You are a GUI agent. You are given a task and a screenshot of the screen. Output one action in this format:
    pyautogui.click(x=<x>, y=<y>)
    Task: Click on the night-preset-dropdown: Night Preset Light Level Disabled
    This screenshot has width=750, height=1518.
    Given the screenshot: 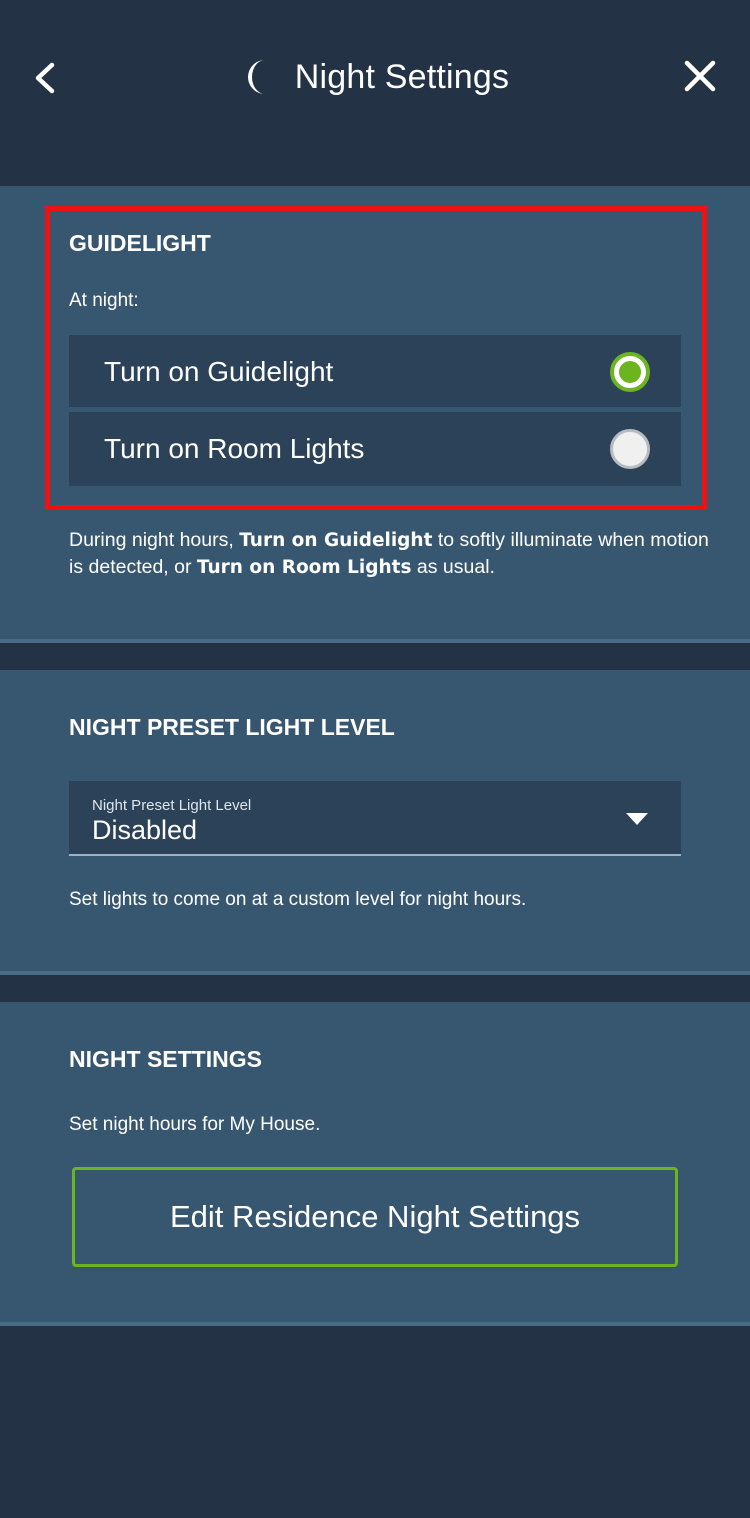 What is the action you would take?
    pyautogui.click(x=375, y=818)
    